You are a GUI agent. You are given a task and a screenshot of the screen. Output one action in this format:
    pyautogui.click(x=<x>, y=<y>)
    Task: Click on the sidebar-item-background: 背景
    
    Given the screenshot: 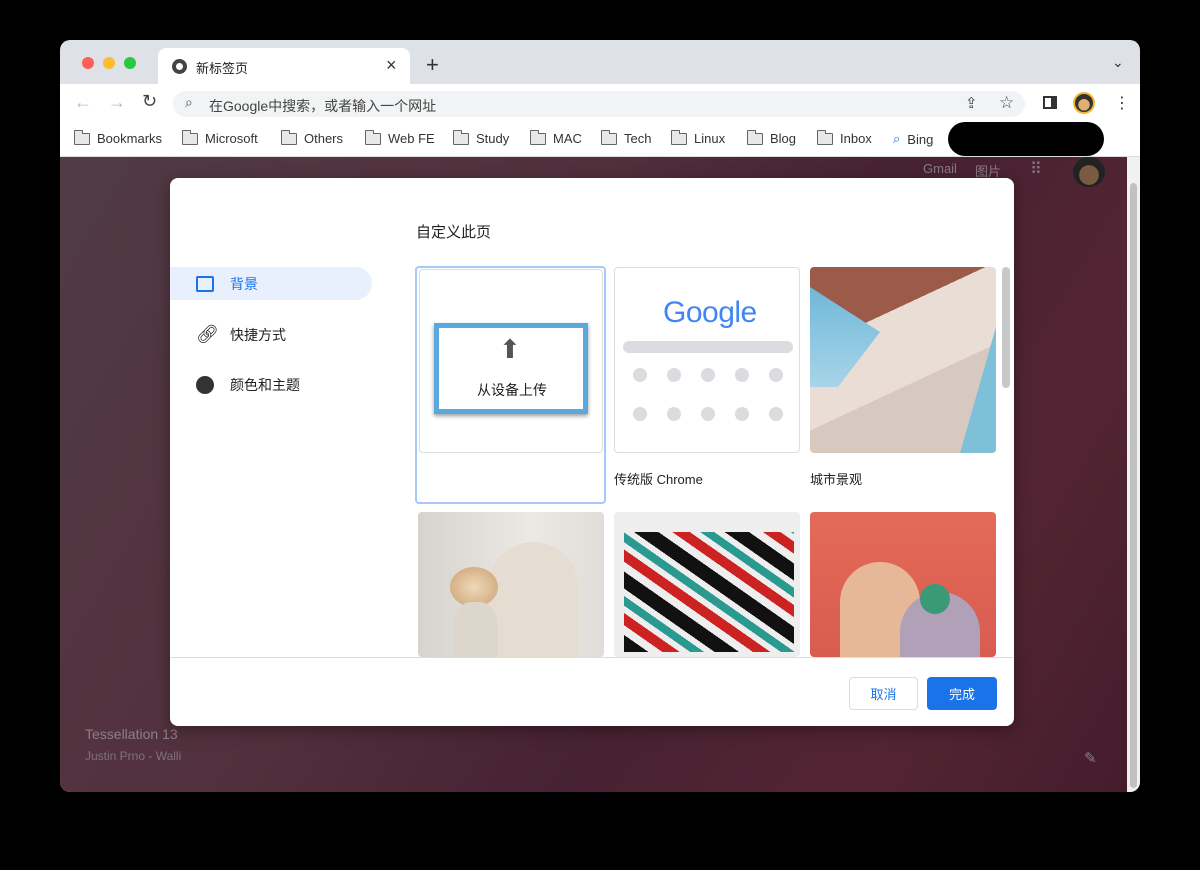 What is the action you would take?
    pyautogui.click(x=271, y=283)
    